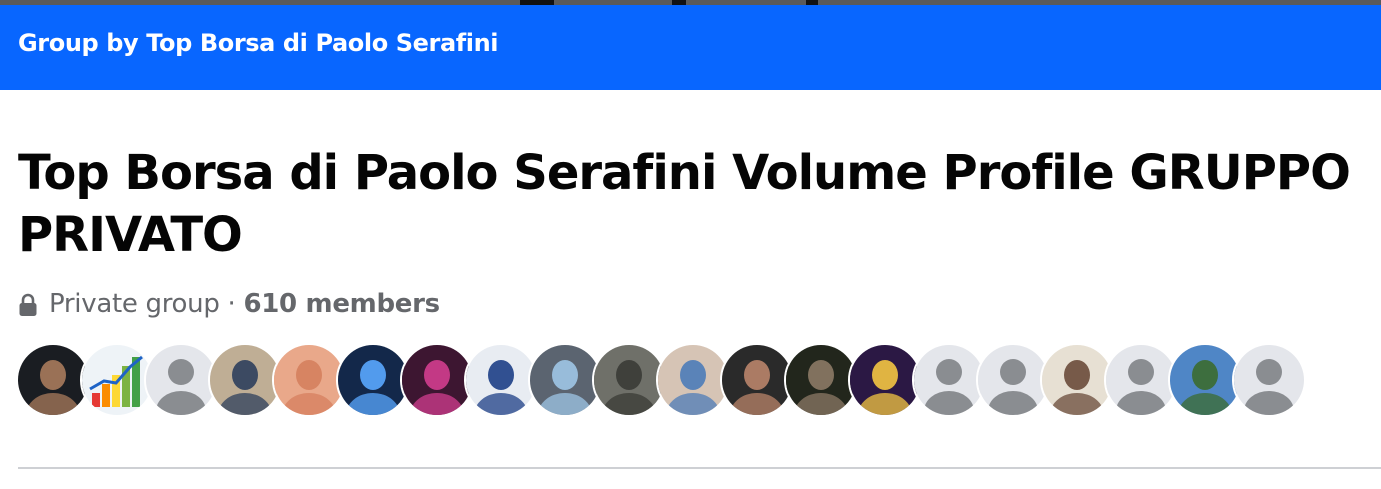 The image size is (1381, 489). What do you see at coordinates (258, 43) in the screenshot?
I see `header-title: Group by Top Borsa di Paolo Serafini` at bounding box center [258, 43].